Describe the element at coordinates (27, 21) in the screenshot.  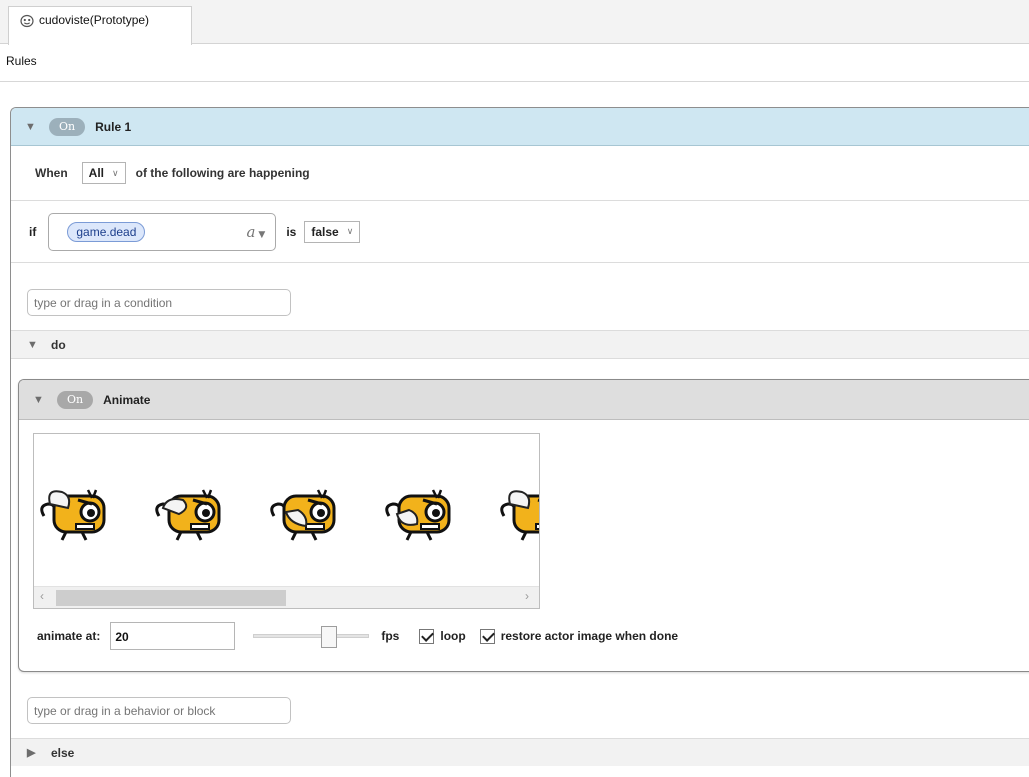
I see `actor-mask-icon` at that location.